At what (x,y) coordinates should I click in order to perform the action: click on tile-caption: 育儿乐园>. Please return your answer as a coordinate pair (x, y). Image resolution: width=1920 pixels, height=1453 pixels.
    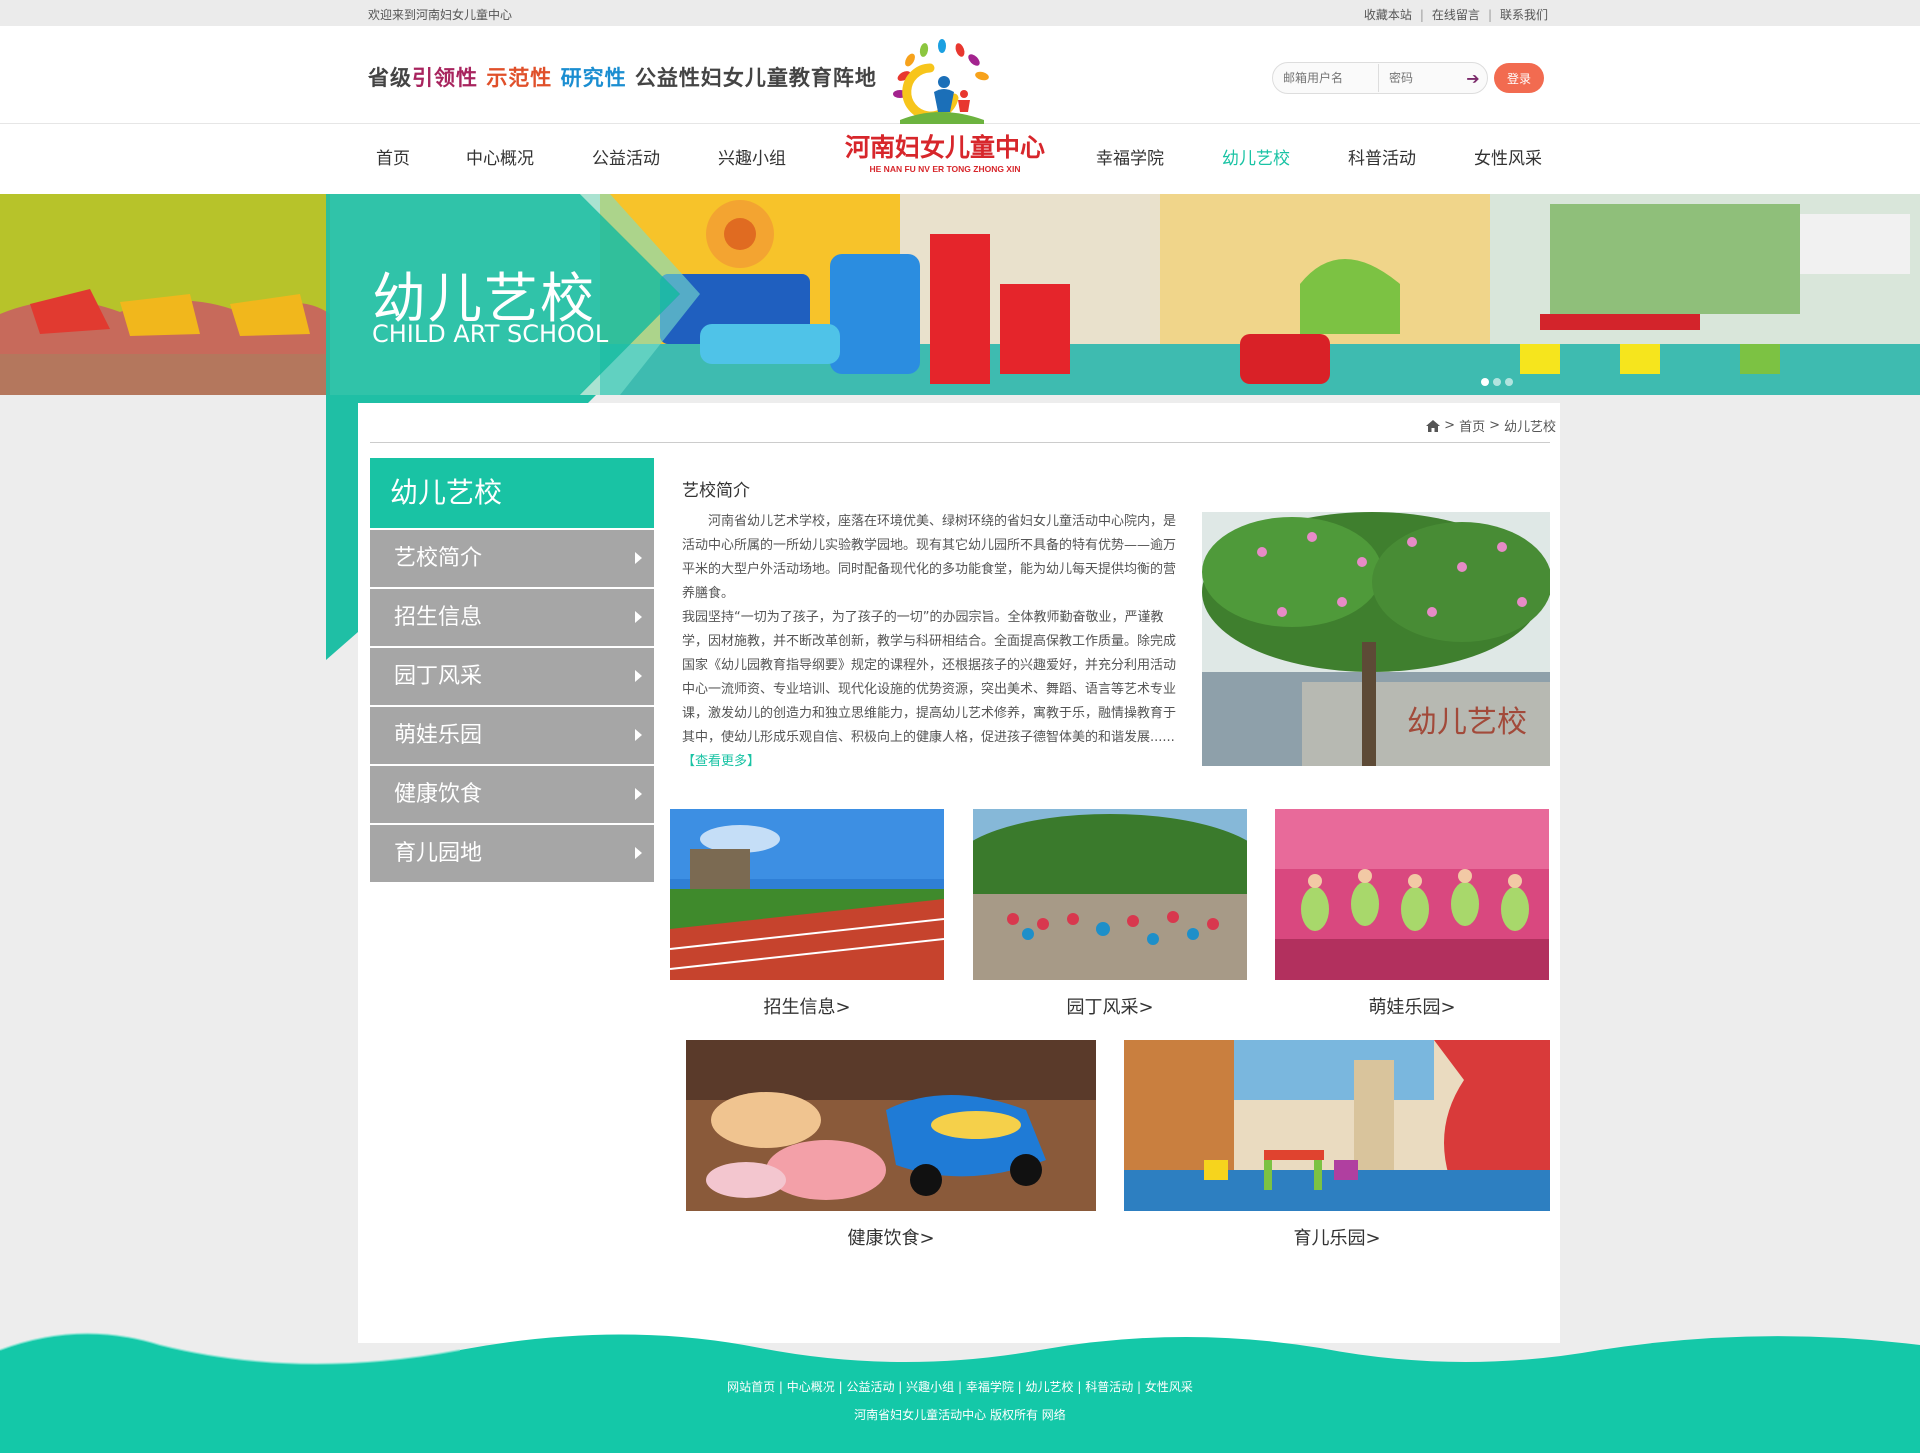
    Looking at the image, I should click on (1337, 1237).